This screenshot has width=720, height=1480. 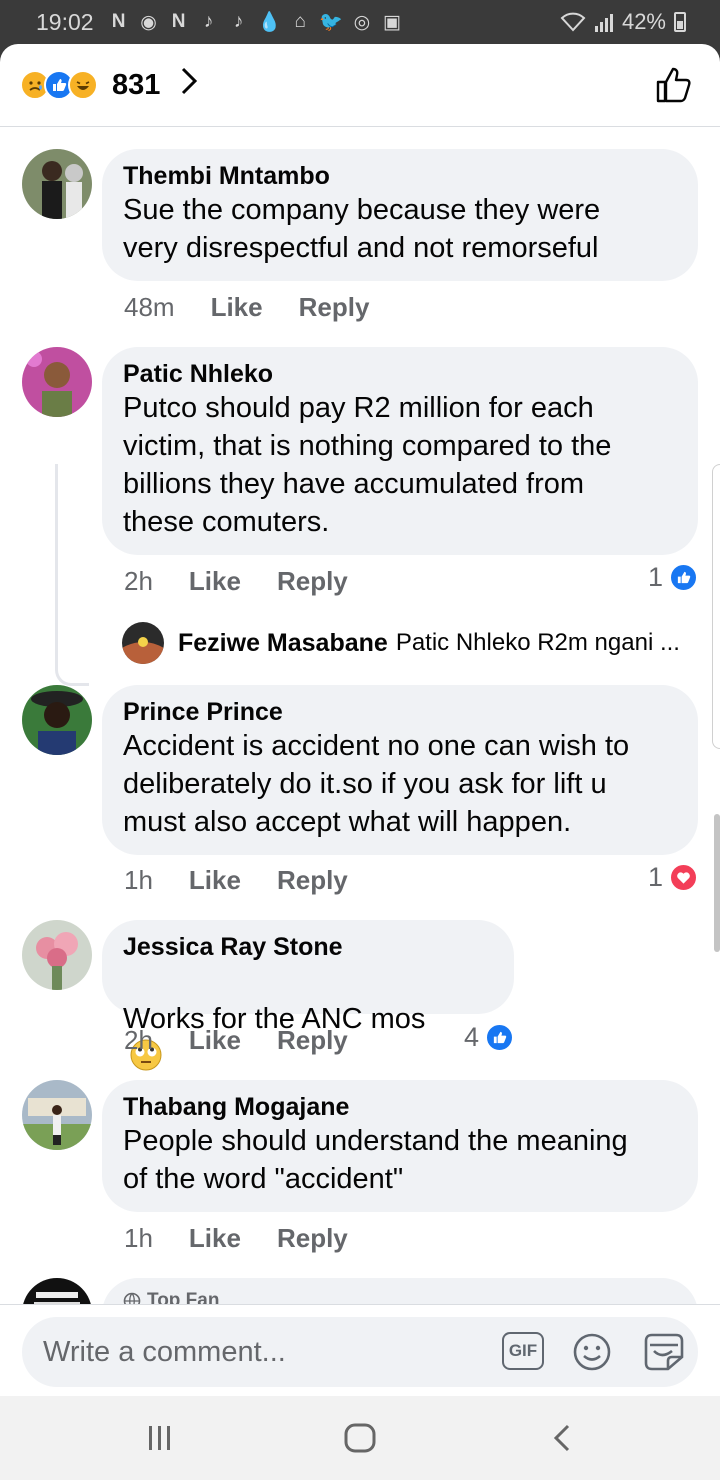 I want to click on like-outline-icon, so click(x=674, y=85).